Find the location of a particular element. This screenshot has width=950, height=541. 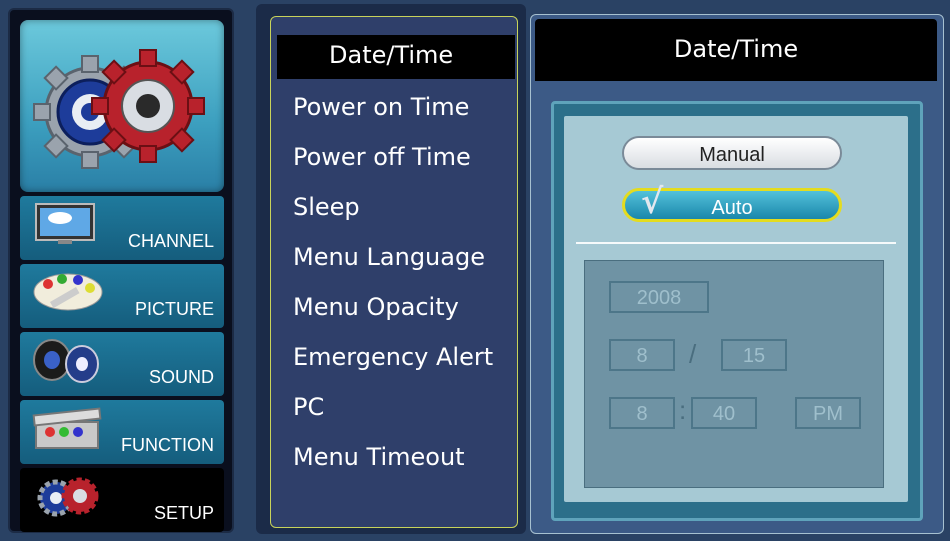

nav-item-channel: CHANNEL is located at coordinates (122, 228).